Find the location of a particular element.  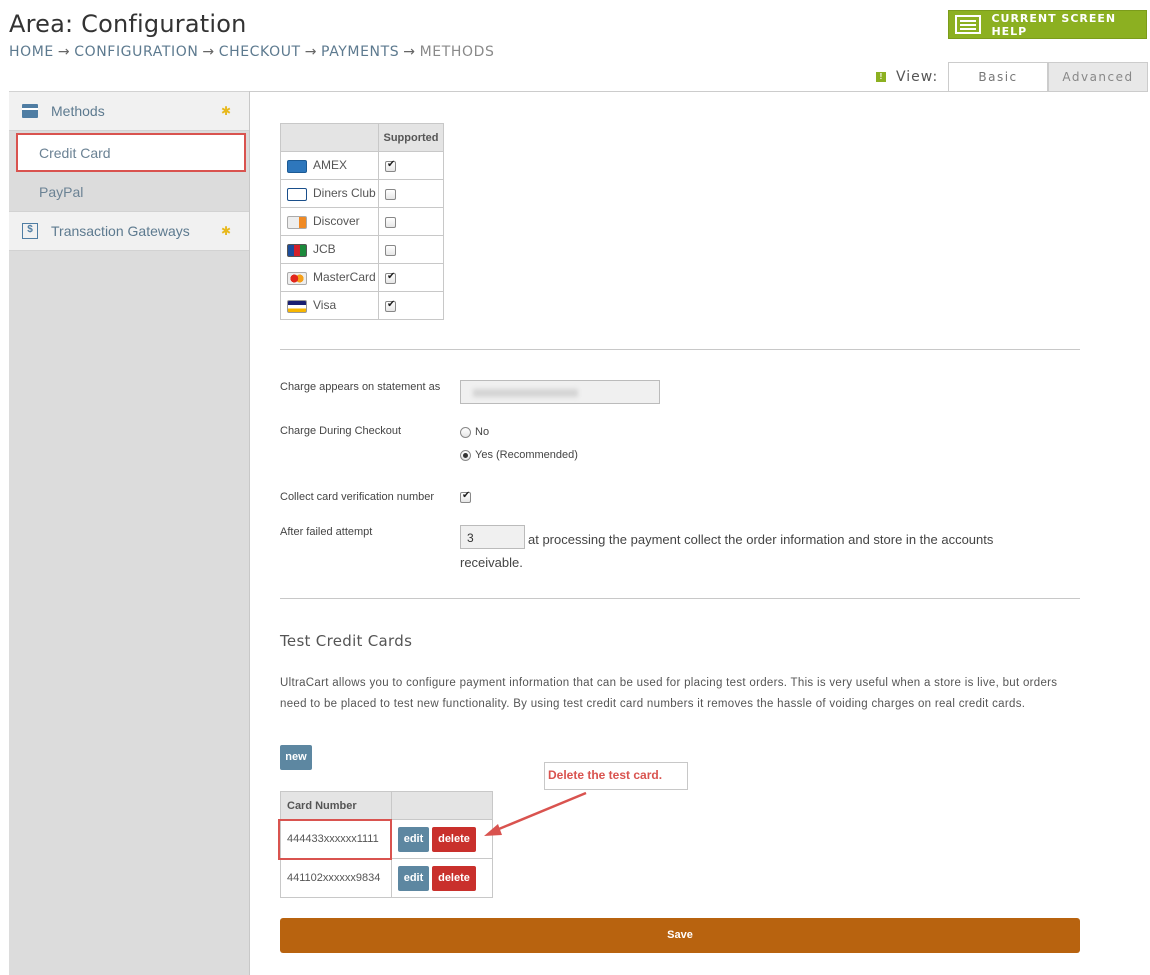

jcb-icon is located at coordinates (297, 250).